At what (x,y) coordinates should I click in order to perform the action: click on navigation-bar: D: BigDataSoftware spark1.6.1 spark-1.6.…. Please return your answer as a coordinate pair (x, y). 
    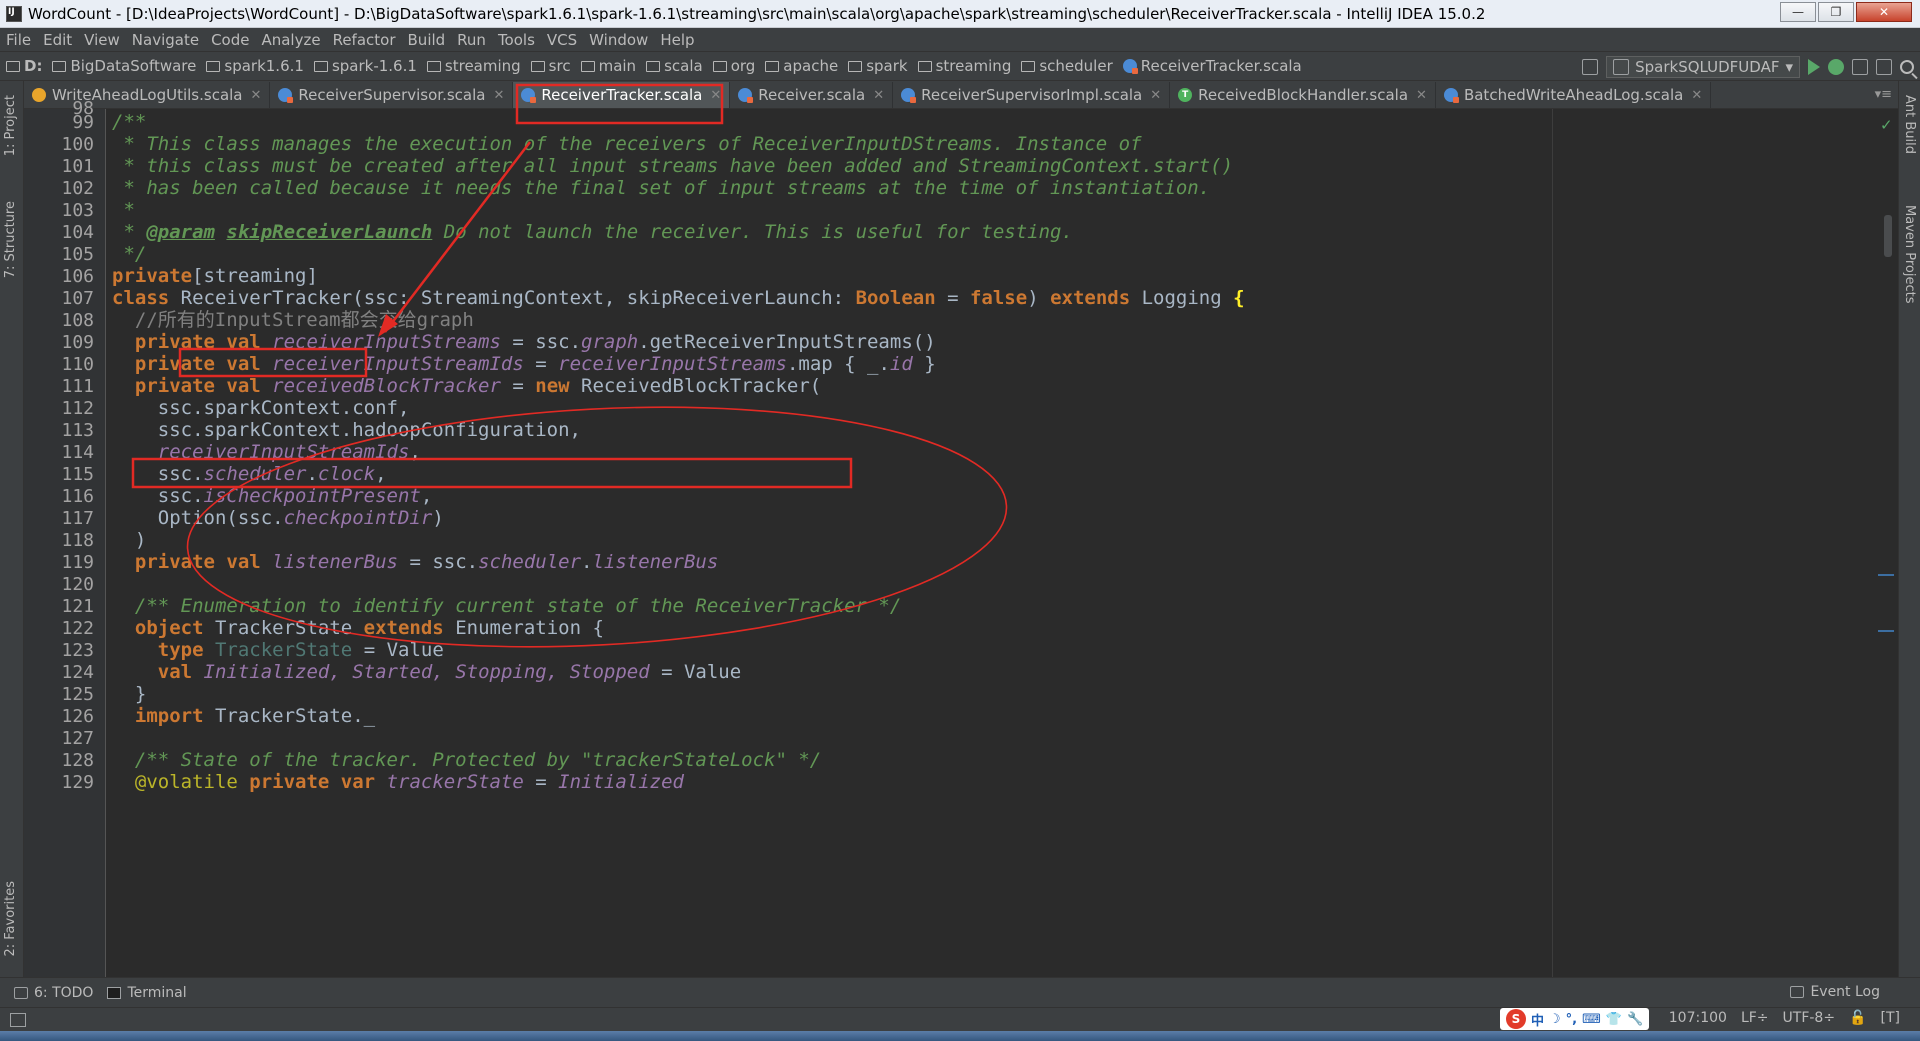
    Looking at the image, I should click on (960, 66).